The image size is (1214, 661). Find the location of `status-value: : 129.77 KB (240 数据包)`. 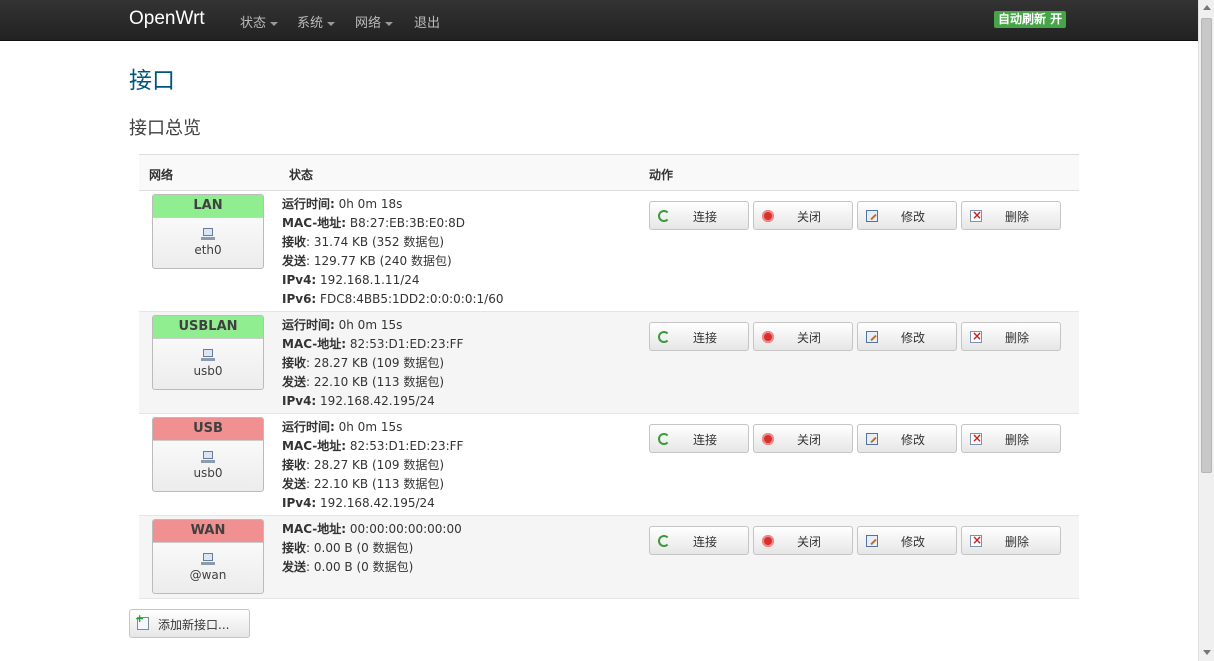

status-value: : 129.77 KB (240 数据包) is located at coordinates (379, 261).